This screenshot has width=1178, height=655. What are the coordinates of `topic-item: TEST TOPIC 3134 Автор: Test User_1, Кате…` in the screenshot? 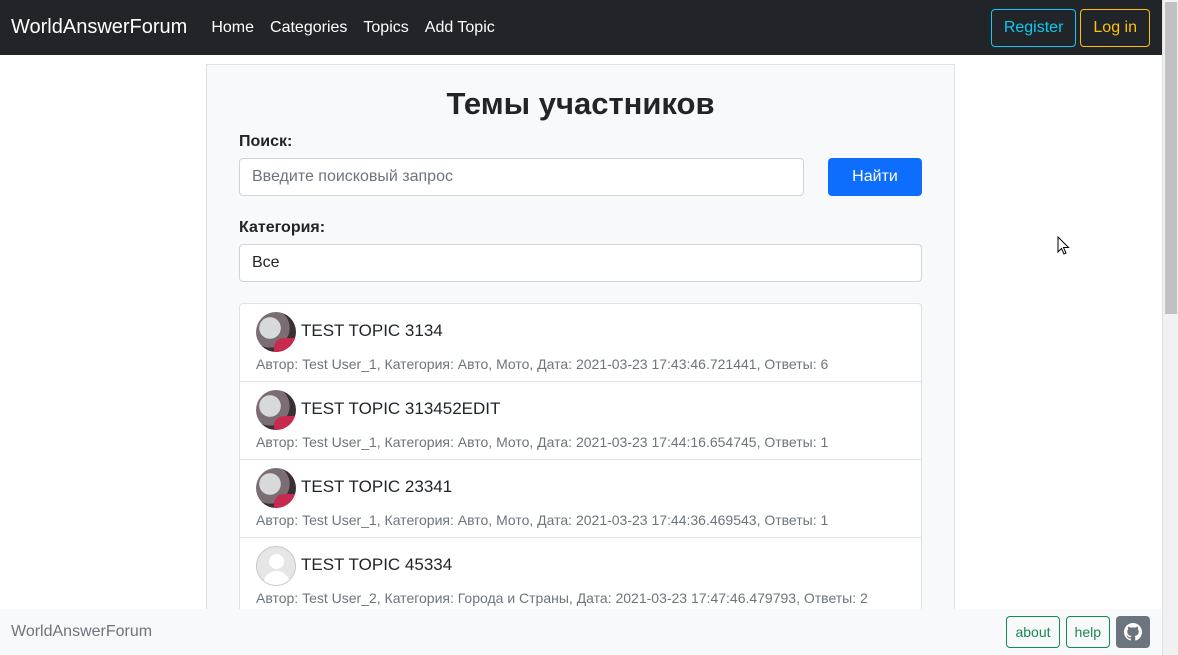 It's located at (580, 343).